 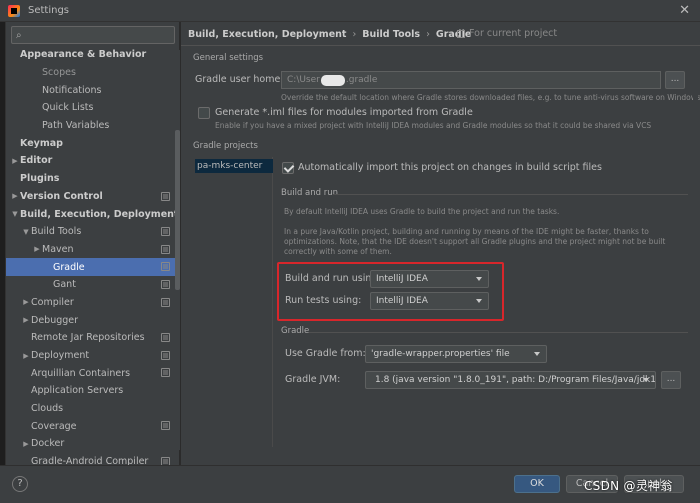 What do you see at coordinates (440, 354) in the screenshot?
I see `use-gradle-from-value: 'gradle-wrapper.properties' file` at bounding box center [440, 354].